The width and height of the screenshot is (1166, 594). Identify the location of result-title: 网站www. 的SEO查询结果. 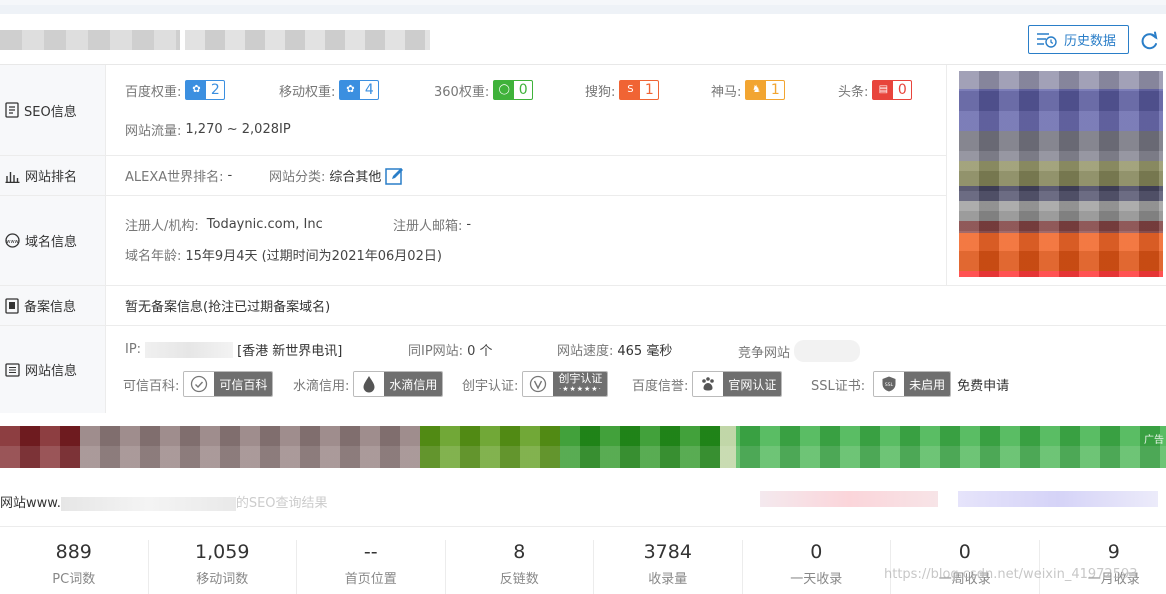
(164, 503).